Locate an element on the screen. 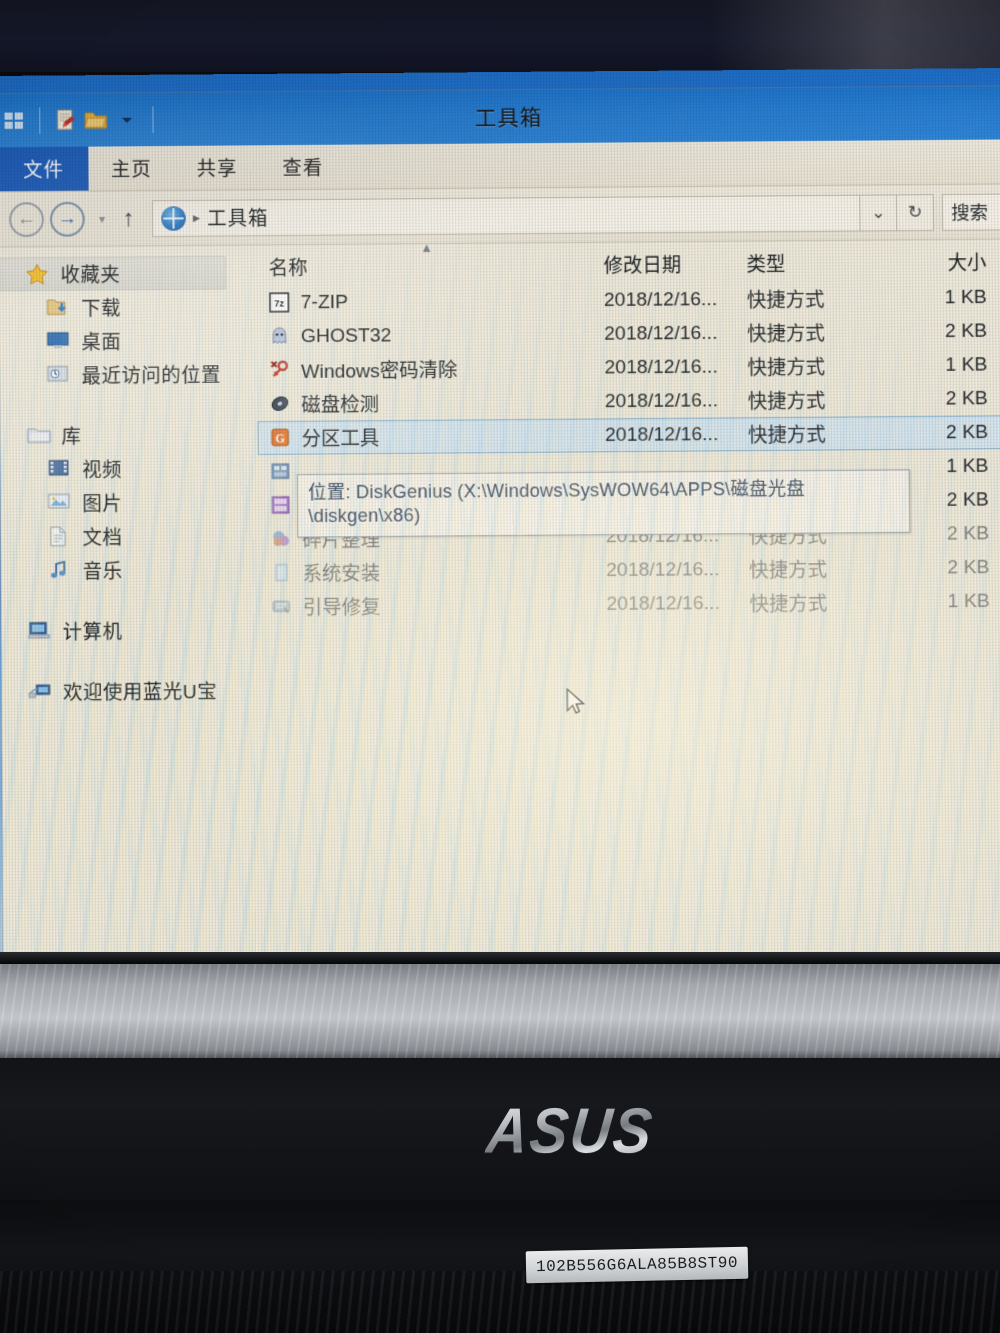  table-row: 系统安装 2018/12/16... 快捷方式 2 KB is located at coordinates (629, 570).